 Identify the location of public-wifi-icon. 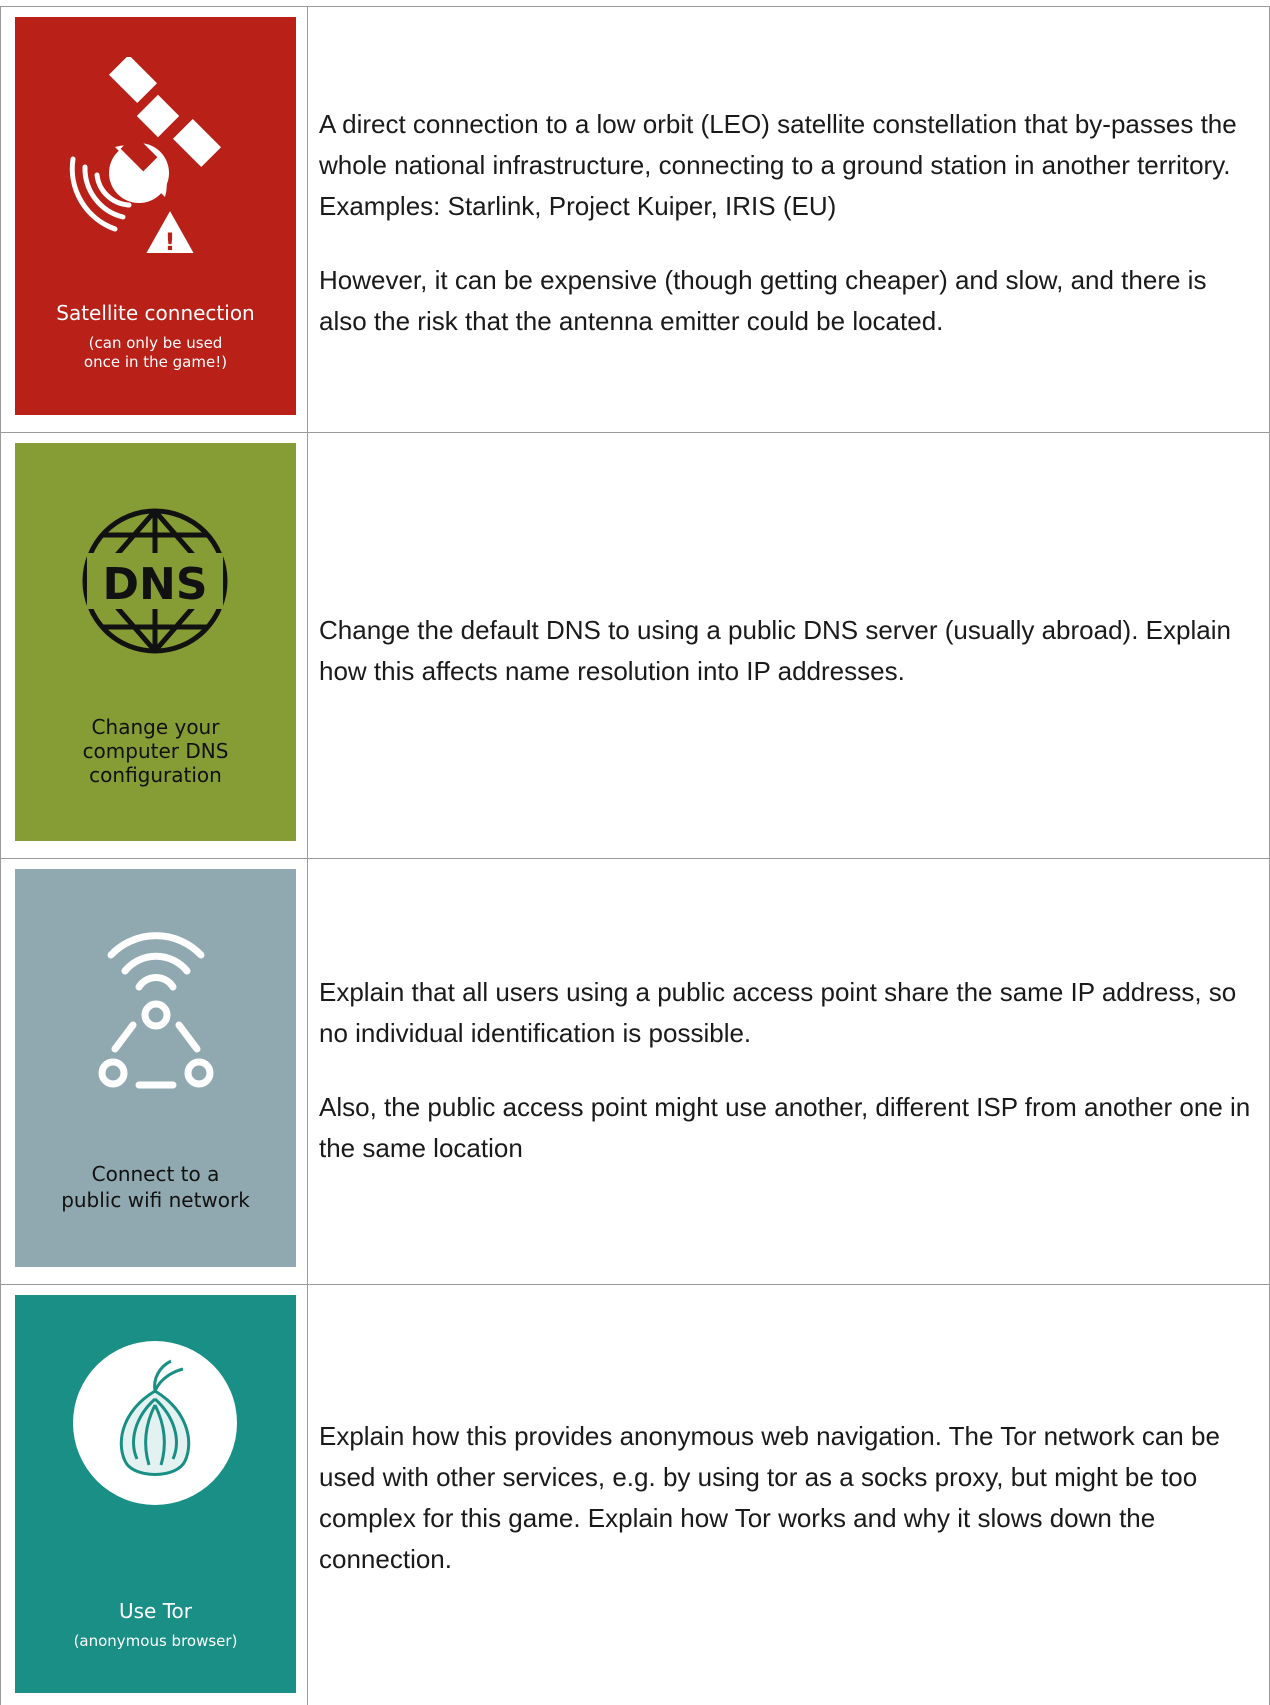
(156, 1010).